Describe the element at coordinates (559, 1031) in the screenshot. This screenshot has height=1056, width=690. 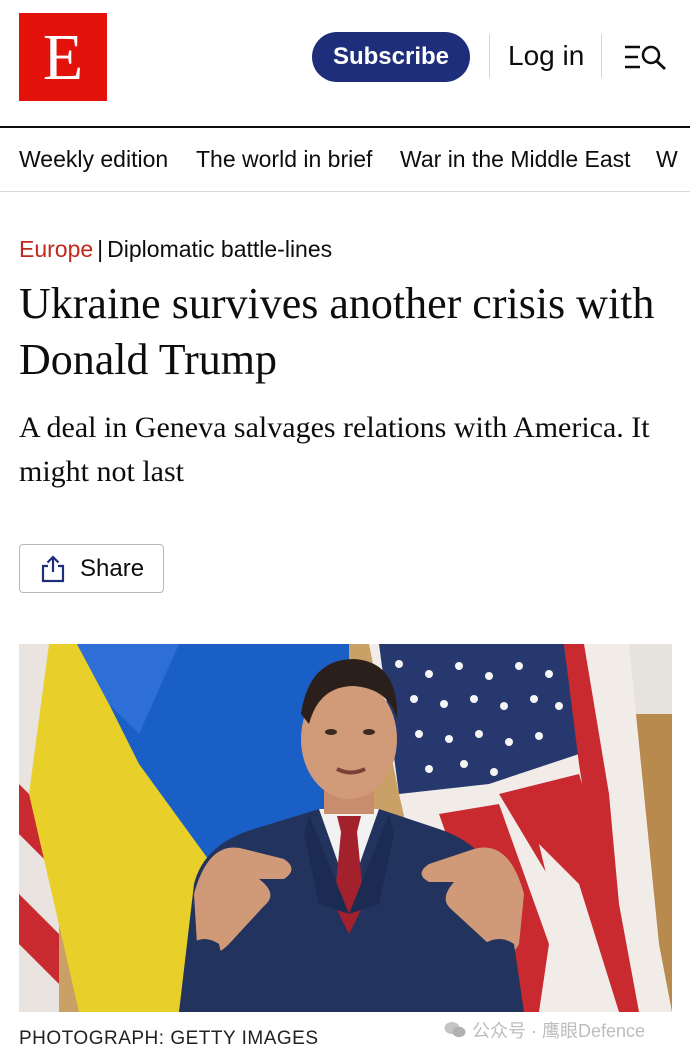
I see `watermark-text: 公众号 · 鹰眼Defence` at that location.